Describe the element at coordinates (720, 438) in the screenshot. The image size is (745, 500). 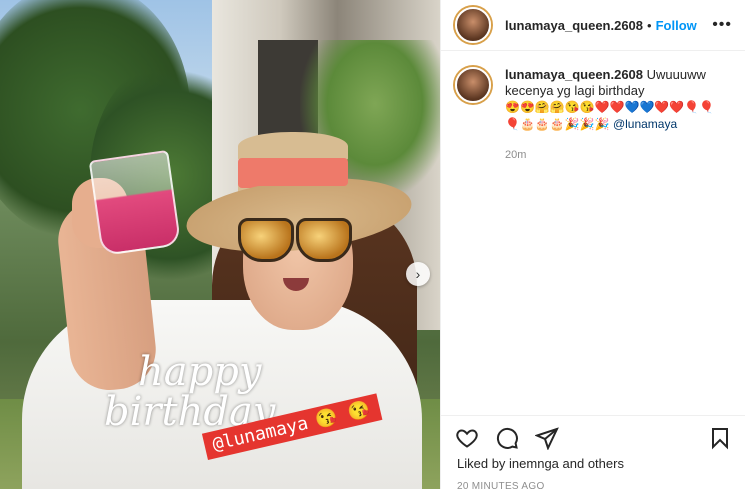
I see `bookmark-icon` at that location.